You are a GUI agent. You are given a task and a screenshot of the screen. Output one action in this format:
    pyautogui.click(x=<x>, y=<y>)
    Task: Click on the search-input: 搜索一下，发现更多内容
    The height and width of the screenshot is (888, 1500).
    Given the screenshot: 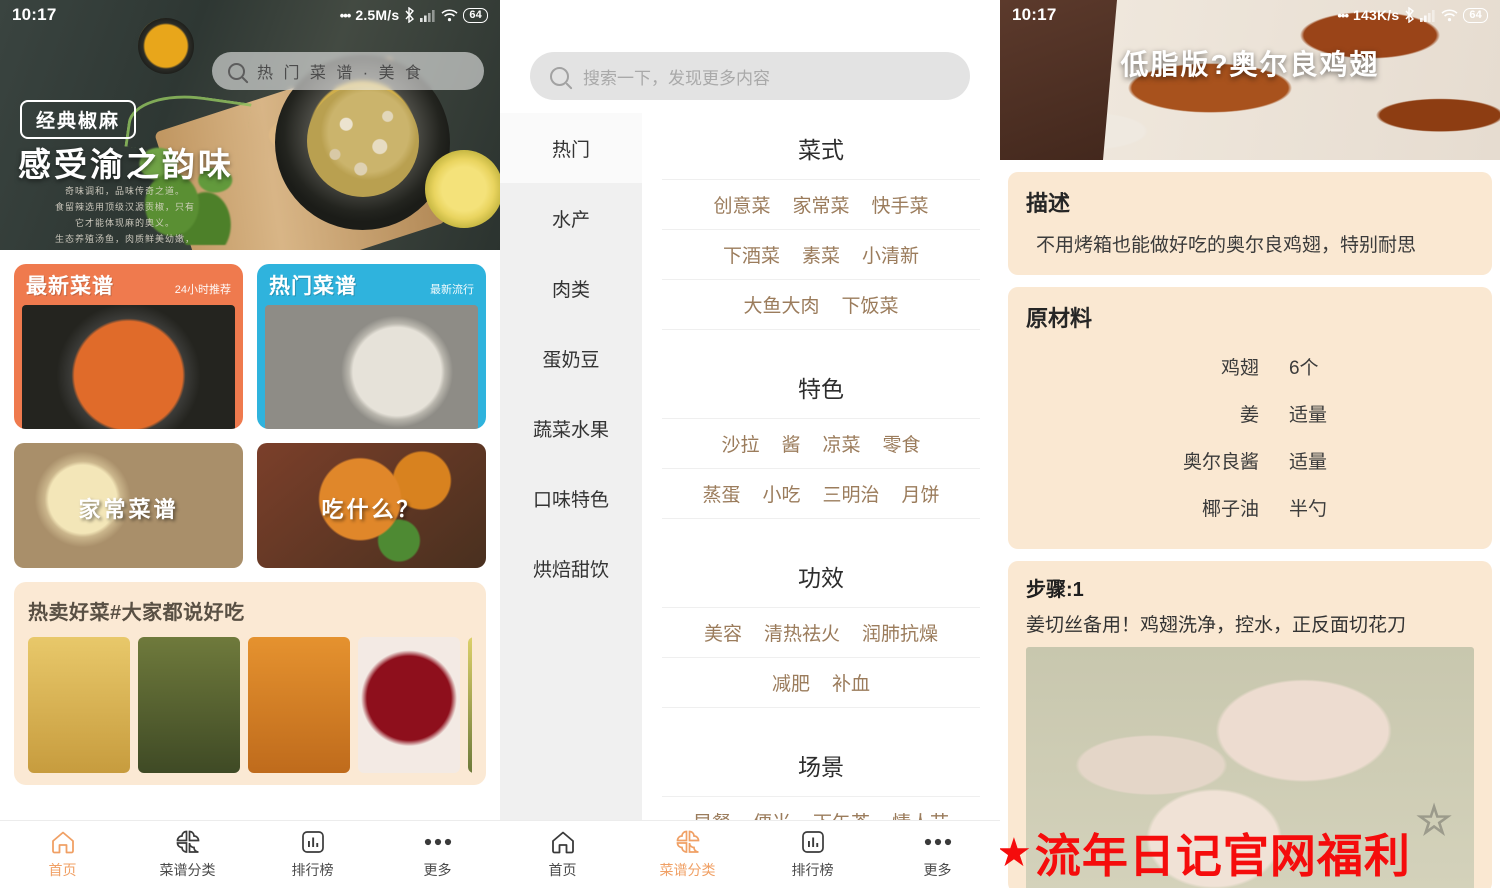 What is the action you would take?
    pyautogui.click(x=750, y=76)
    